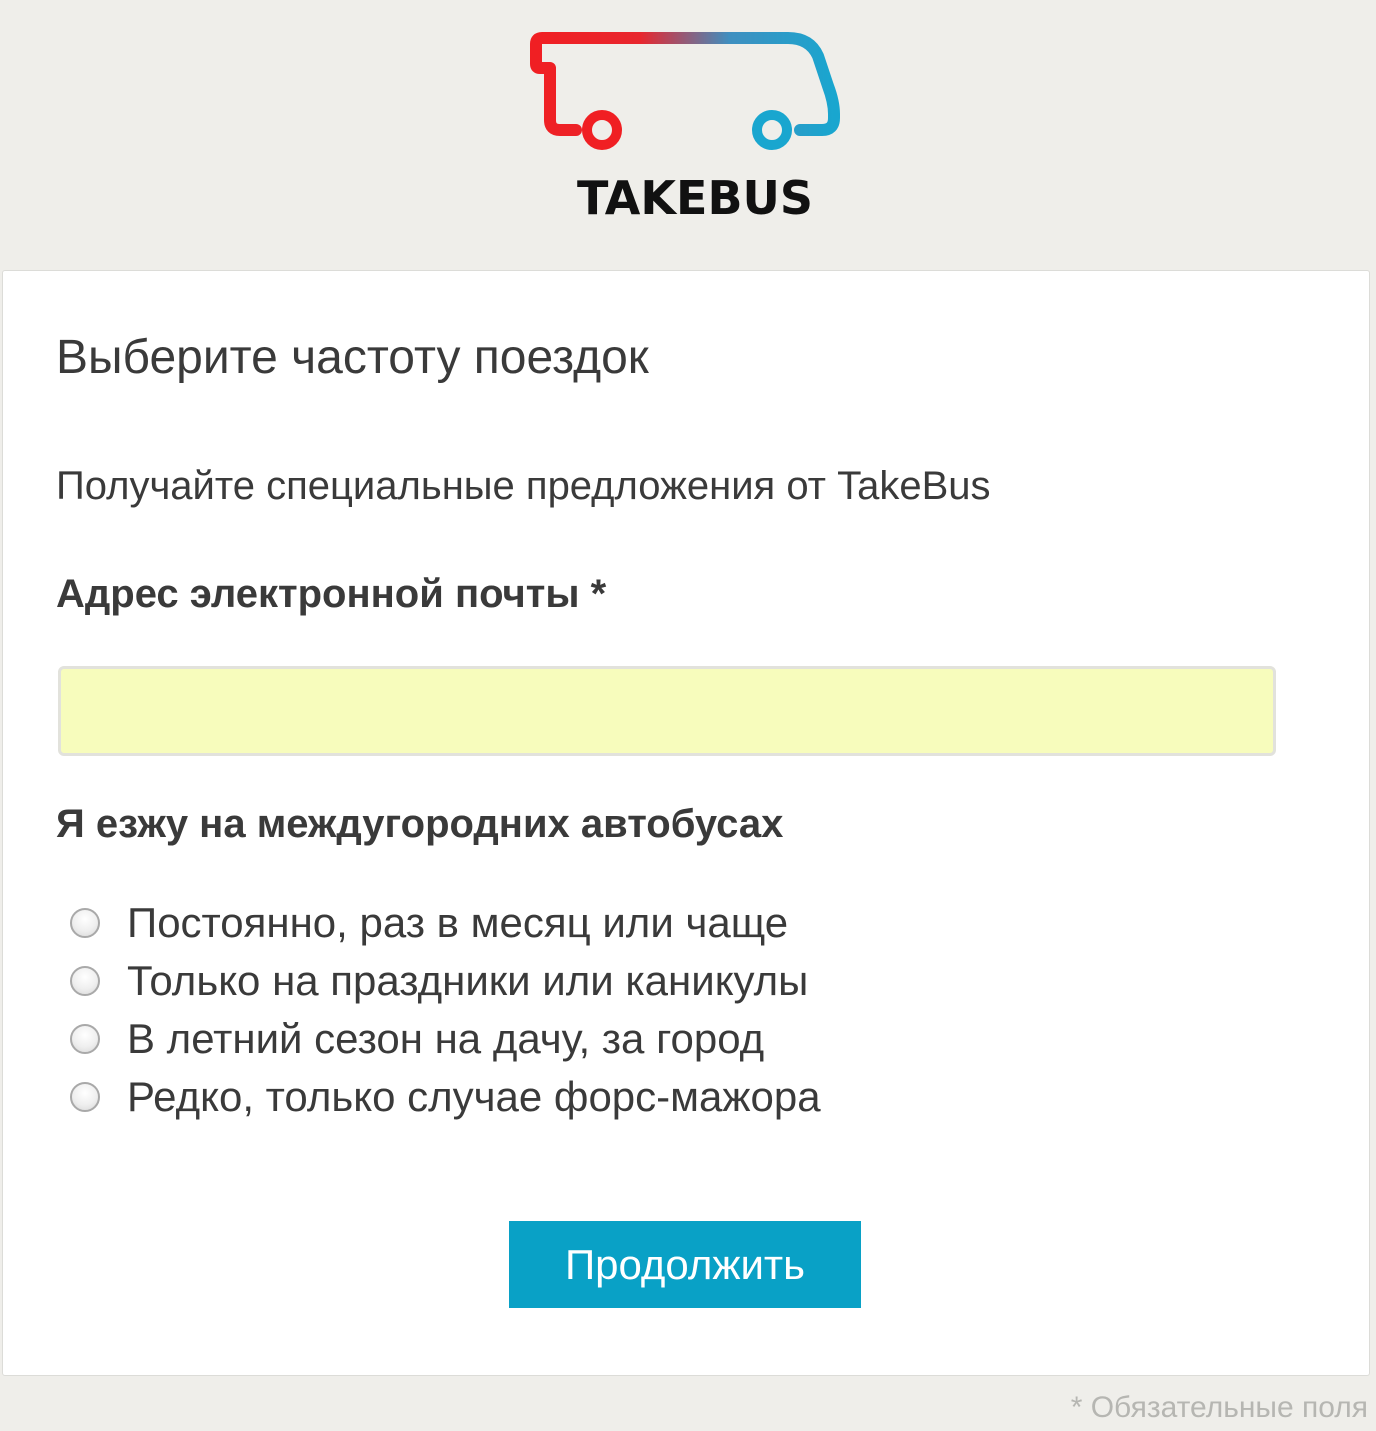 This screenshot has height=1431, width=1376. What do you see at coordinates (667, 711) in the screenshot?
I see `email-field` at bounding box center [667, 711].